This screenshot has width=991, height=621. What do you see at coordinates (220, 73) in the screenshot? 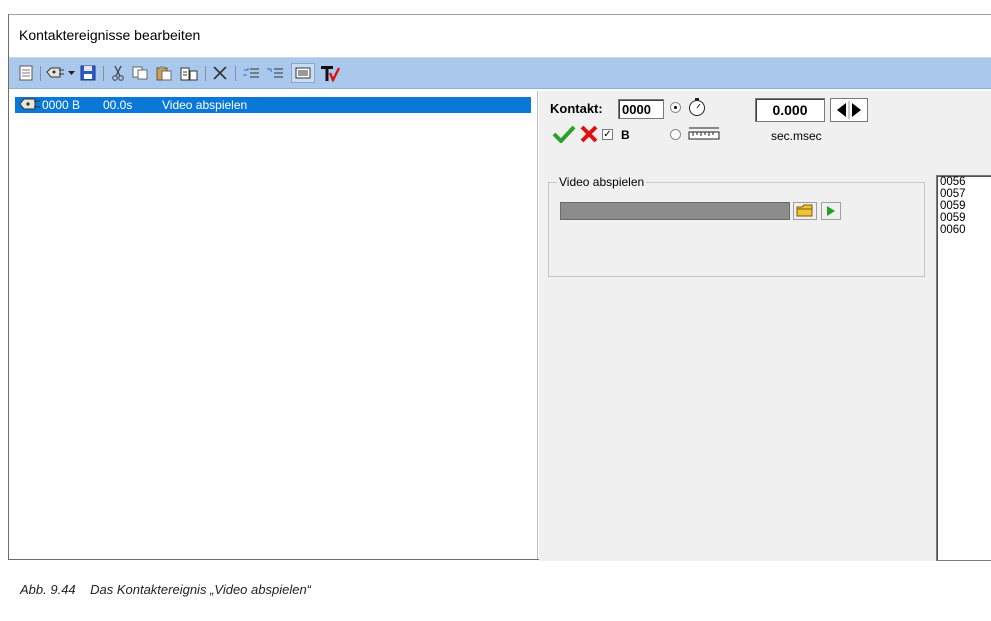
I see `delete-icon` at bounding box center [220, 73].